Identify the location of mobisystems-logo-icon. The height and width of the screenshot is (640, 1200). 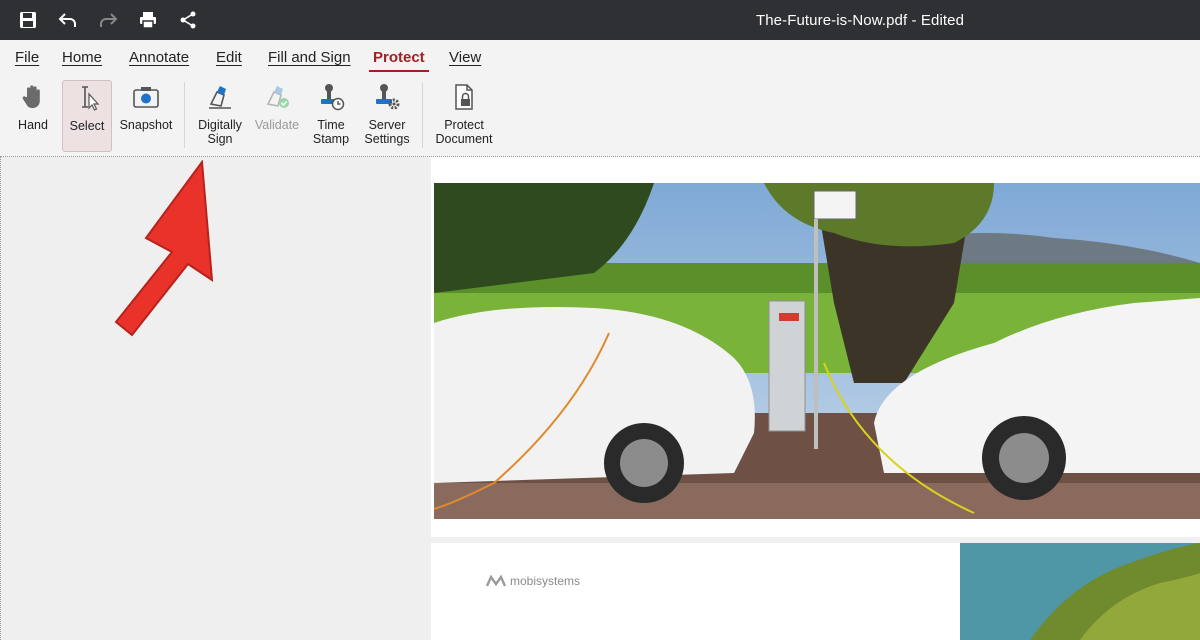
(496, 581).